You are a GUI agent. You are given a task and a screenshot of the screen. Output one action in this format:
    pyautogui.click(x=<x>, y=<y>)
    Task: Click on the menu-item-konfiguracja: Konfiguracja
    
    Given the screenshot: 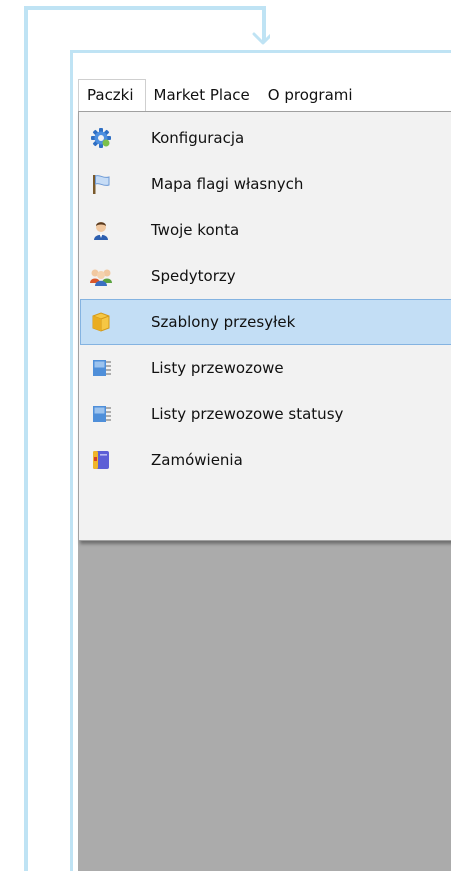 What is the action you would take?
    pyautogui.click(x=265, y=138)
    